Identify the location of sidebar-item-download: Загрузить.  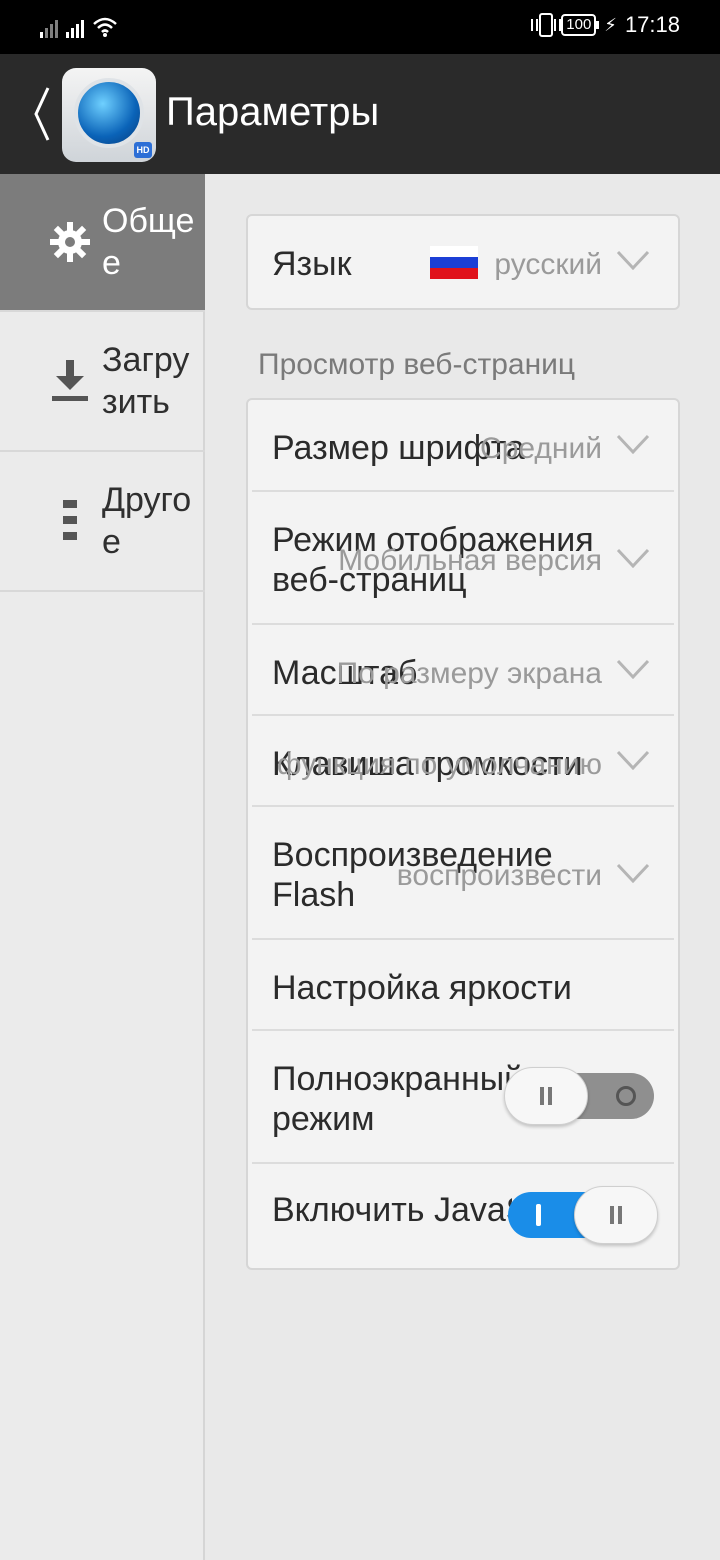
(102, 382).